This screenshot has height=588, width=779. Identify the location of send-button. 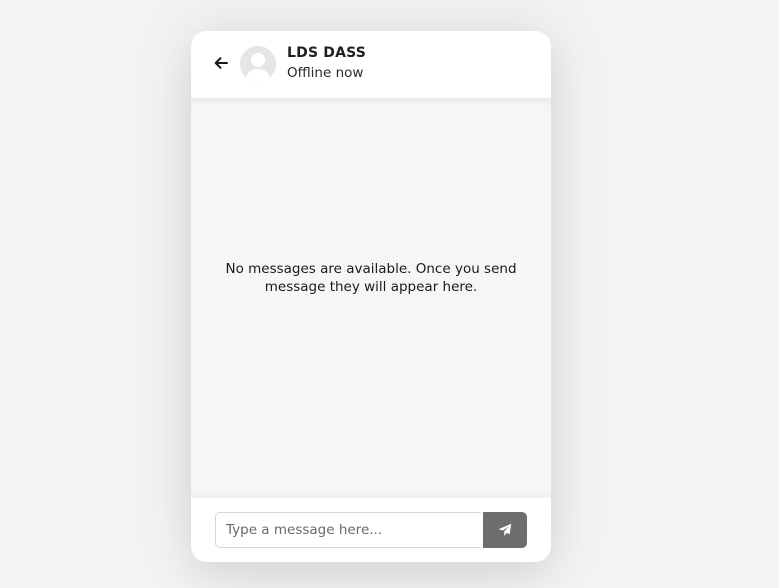
(505, 530).